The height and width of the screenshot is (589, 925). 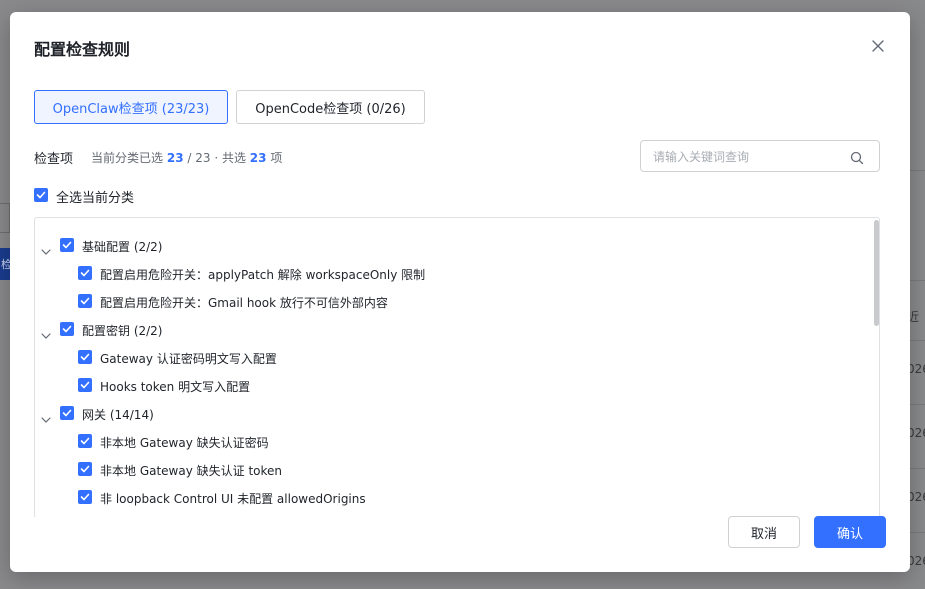 I want to click on tree-item-label: Hooks token 明文写入配置, so click(x=175, y=387).